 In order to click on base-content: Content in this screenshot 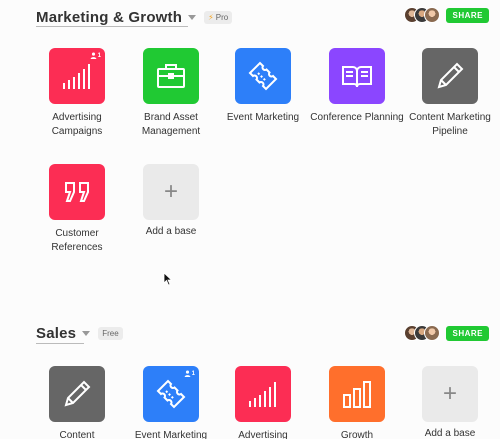, I will do `click(77, 402)`.